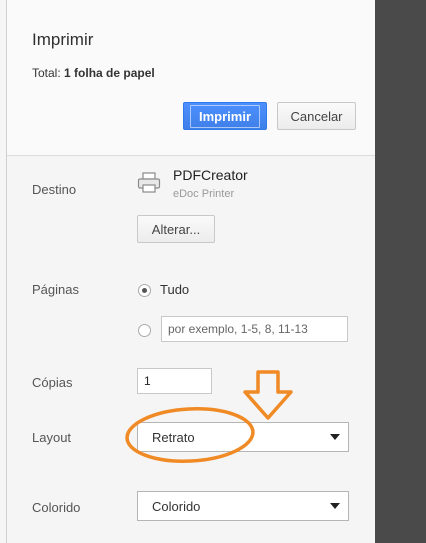  What do you see at coordinates (173, 437) in the screenshot?
I see `layout-selected-value: Retrato` at bounding box center [173, 437].